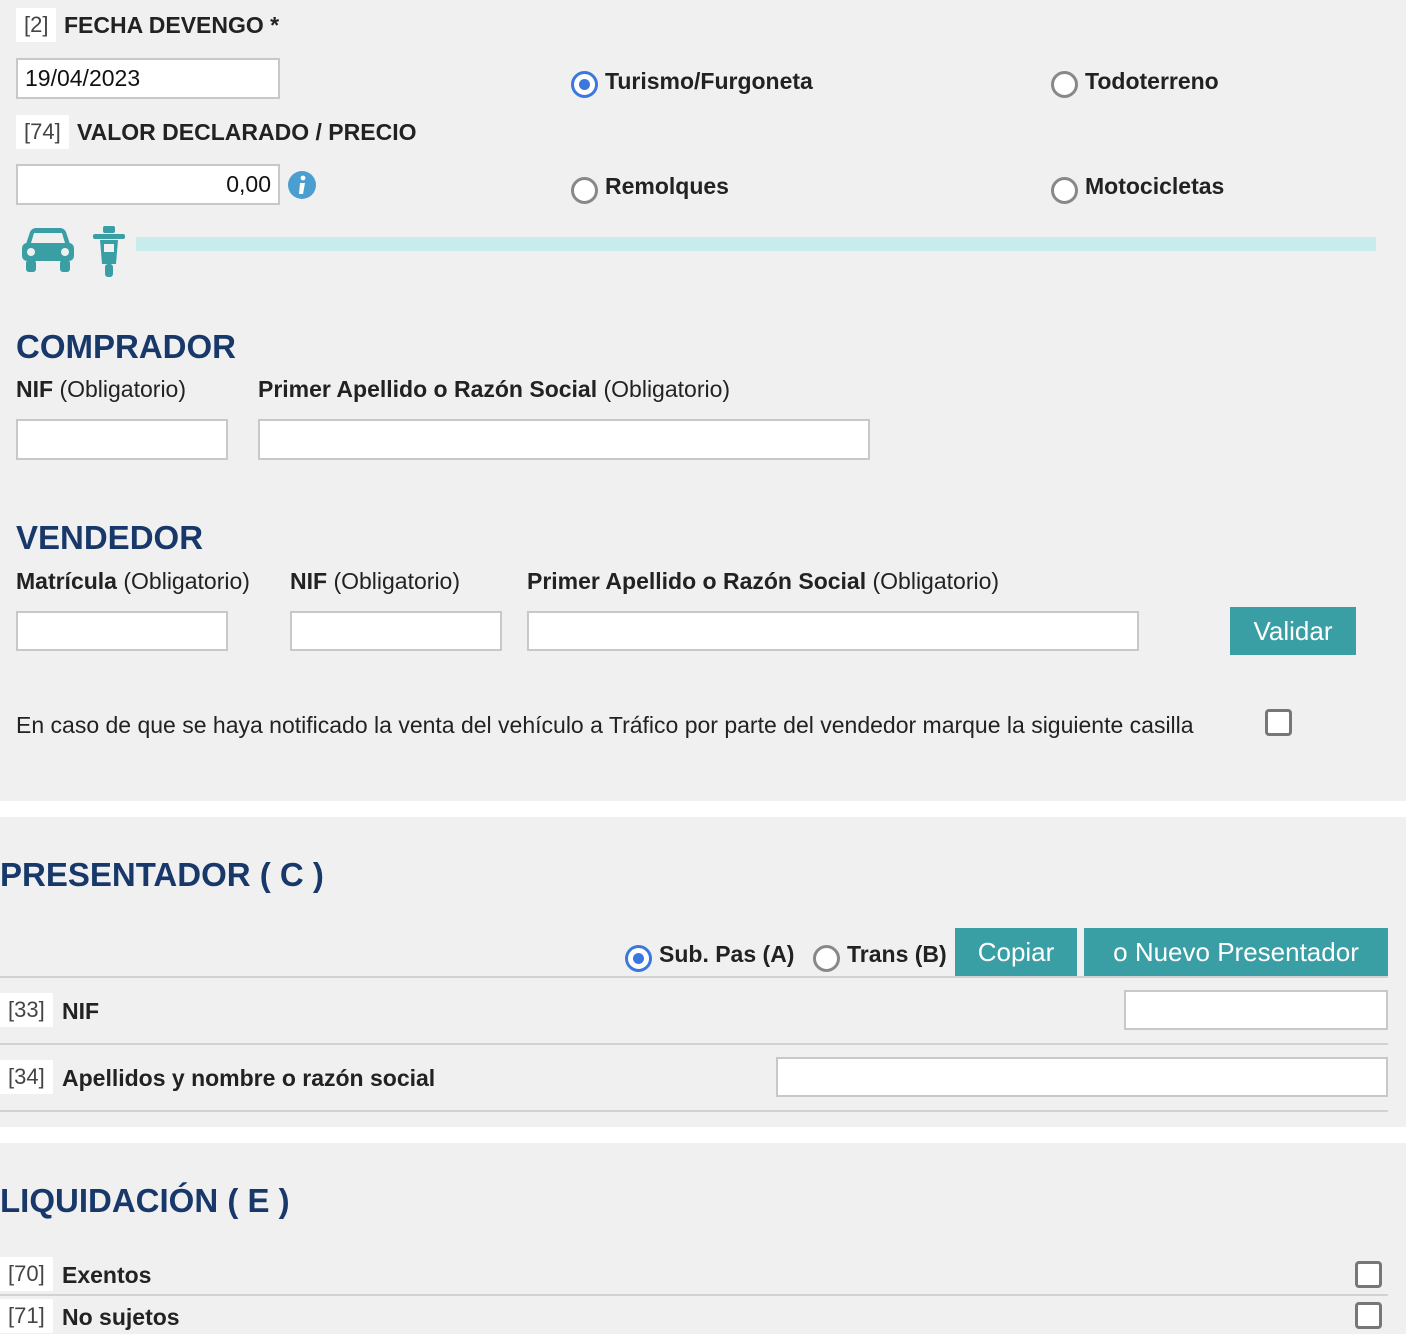 This screenshot has width=1406, height=1334. Describe the element at coordinates (375, 581) in the screenshot. I see `vendedor-nif-label: NIF (Obligatorio)` at that location.